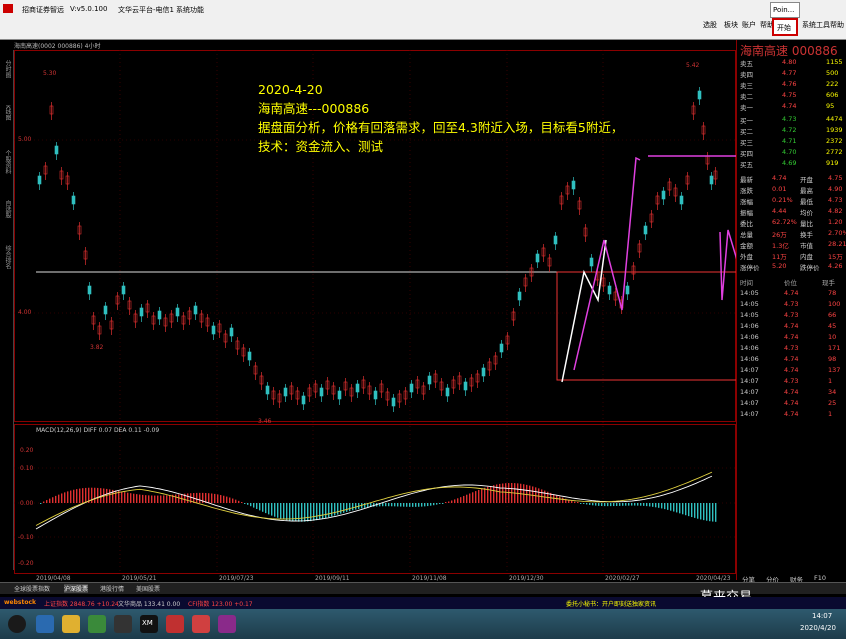  What do you see at coordinates (32, 588) in the screenshot?
I see `tab-global-index: 全球股票指数` at bounding box center [32, 588].